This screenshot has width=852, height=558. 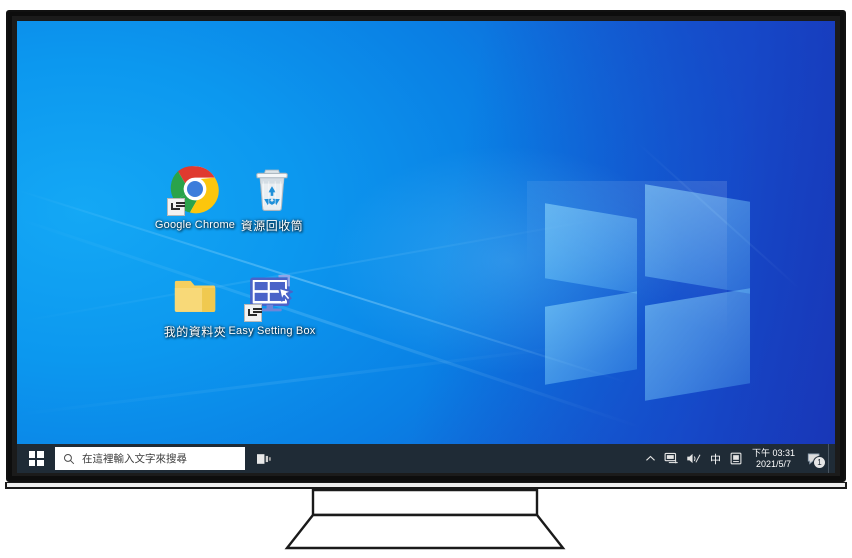 I want to click on taskbar: 在這裡輸入文字來搜尋 中 下午 03:31 2021/5/7 1, so click(x=426, y=458).